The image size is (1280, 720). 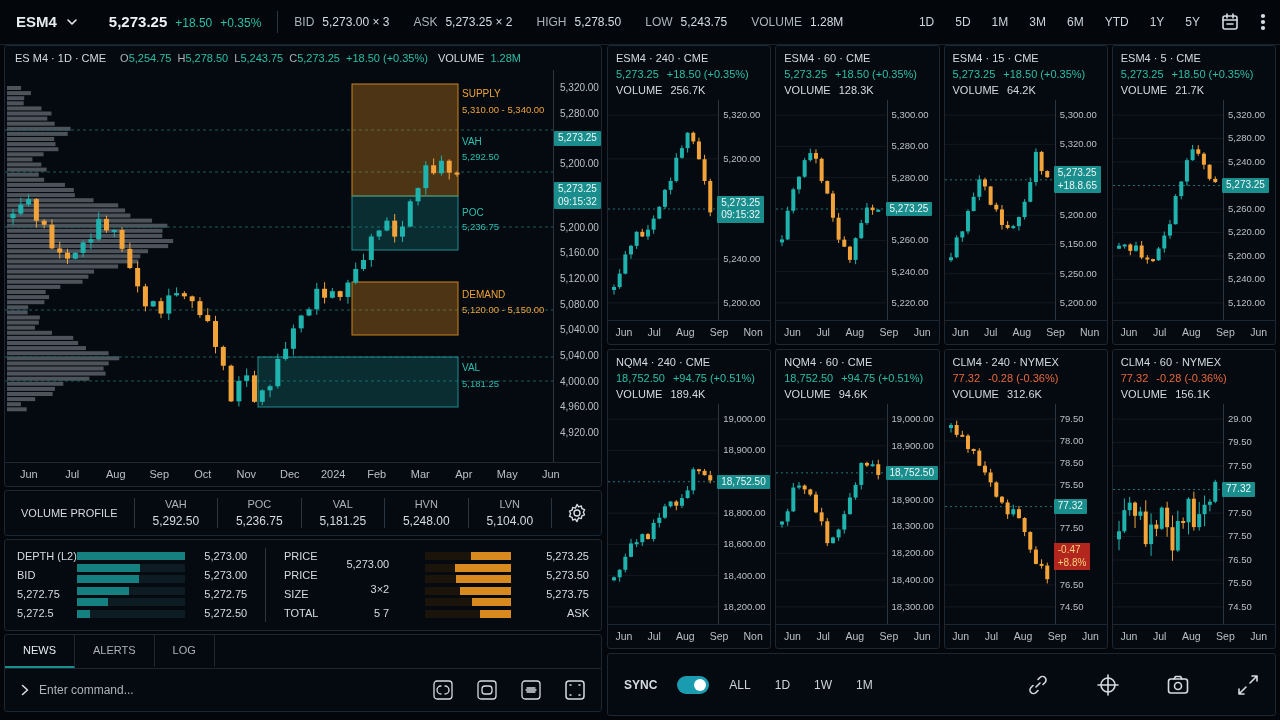 I want to click on symbol-selector: ESM4, so click(x=46, y=22).